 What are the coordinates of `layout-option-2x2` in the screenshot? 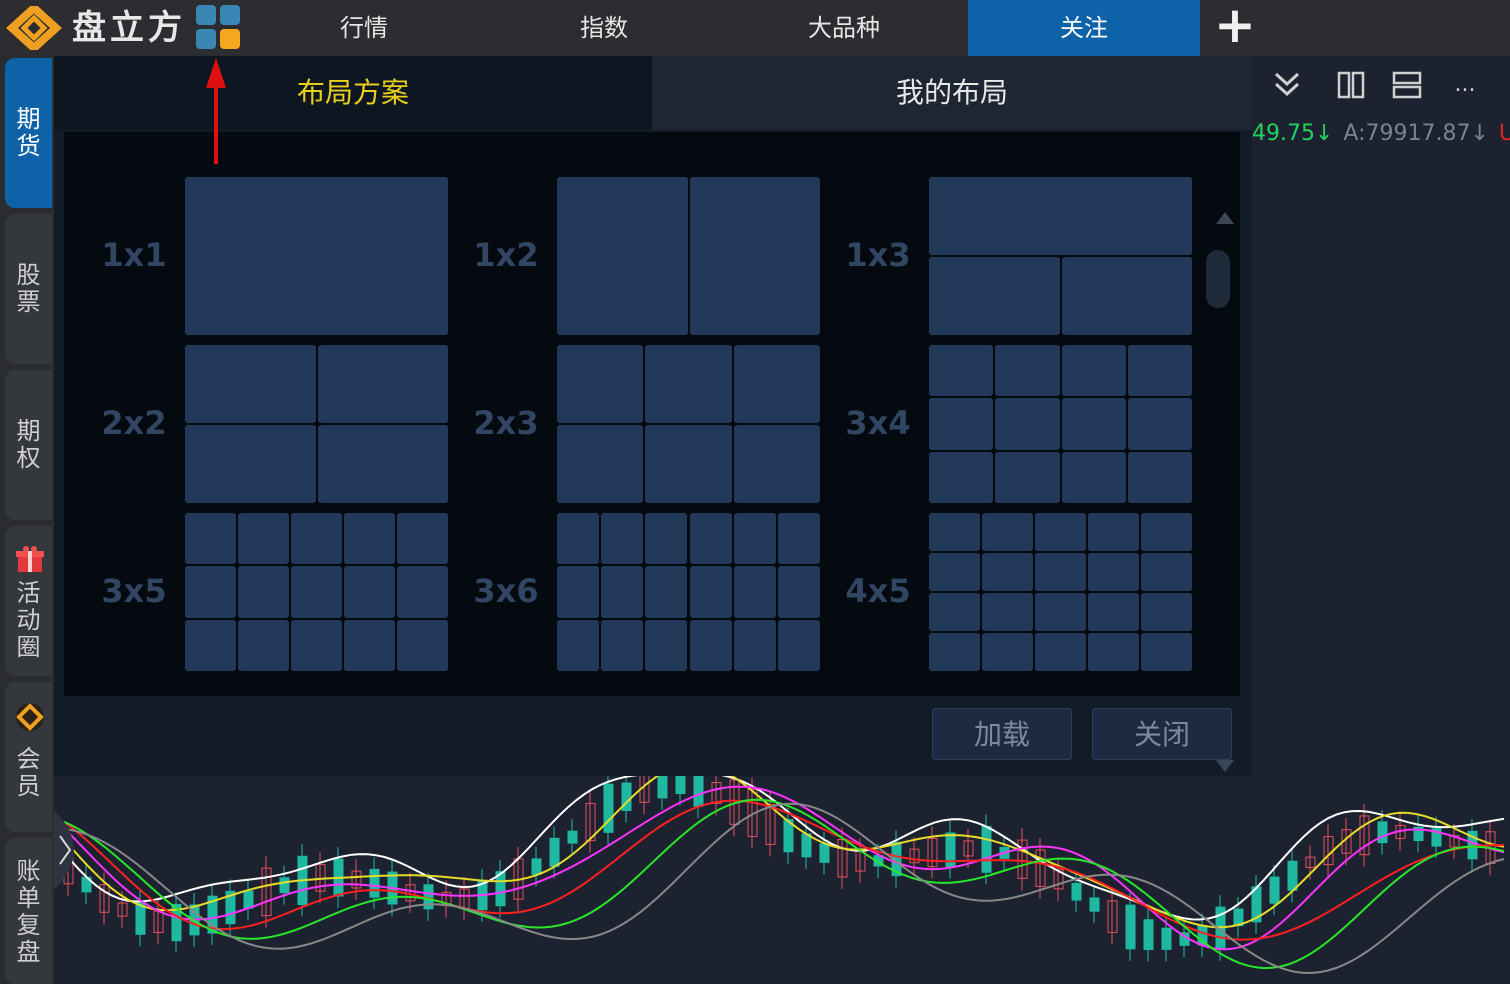 It's located at (316, 424).